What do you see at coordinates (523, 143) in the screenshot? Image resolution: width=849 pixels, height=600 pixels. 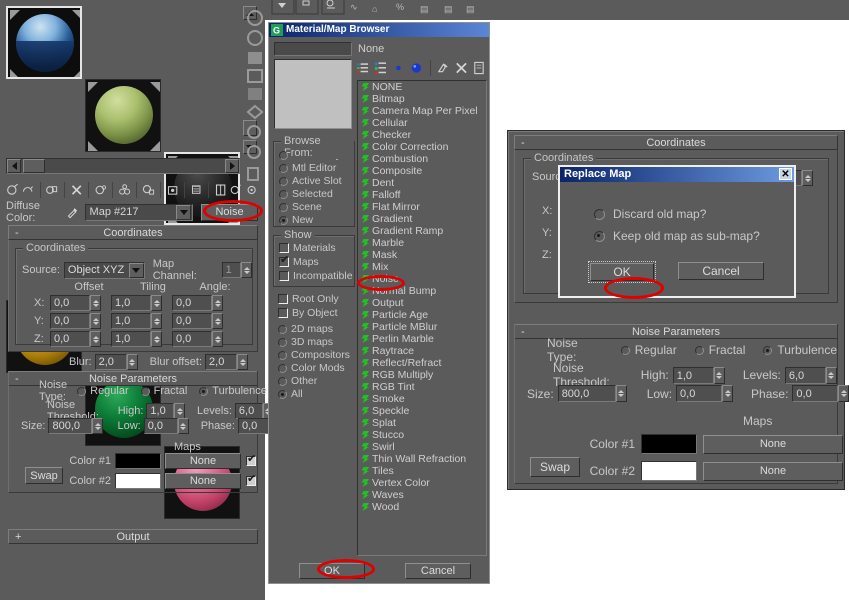 I see `coordinates-rollup-toggle-right: -` at bounding box center [523, 143].